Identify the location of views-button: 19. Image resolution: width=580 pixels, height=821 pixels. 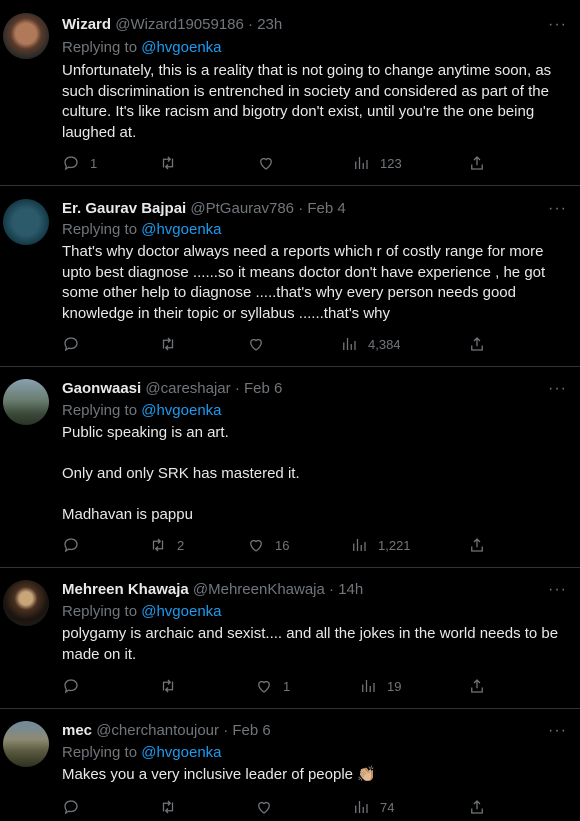
(380, 686).